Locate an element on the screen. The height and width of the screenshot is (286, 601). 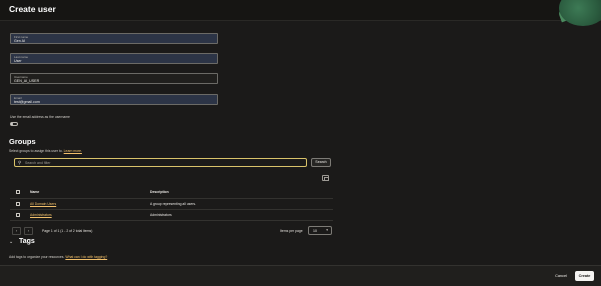
items-per-page-label: Items per page is located at coordinates (291, 231).